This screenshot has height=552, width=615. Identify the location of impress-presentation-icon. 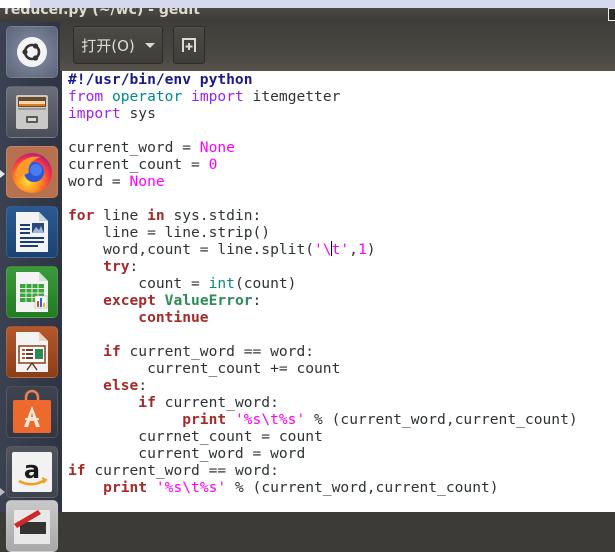
(32, 352).